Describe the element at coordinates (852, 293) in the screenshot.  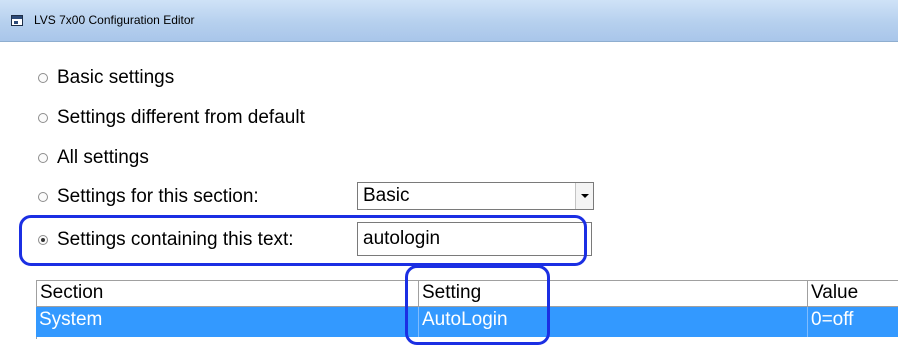
I see `column-header-value: Value` at that location.